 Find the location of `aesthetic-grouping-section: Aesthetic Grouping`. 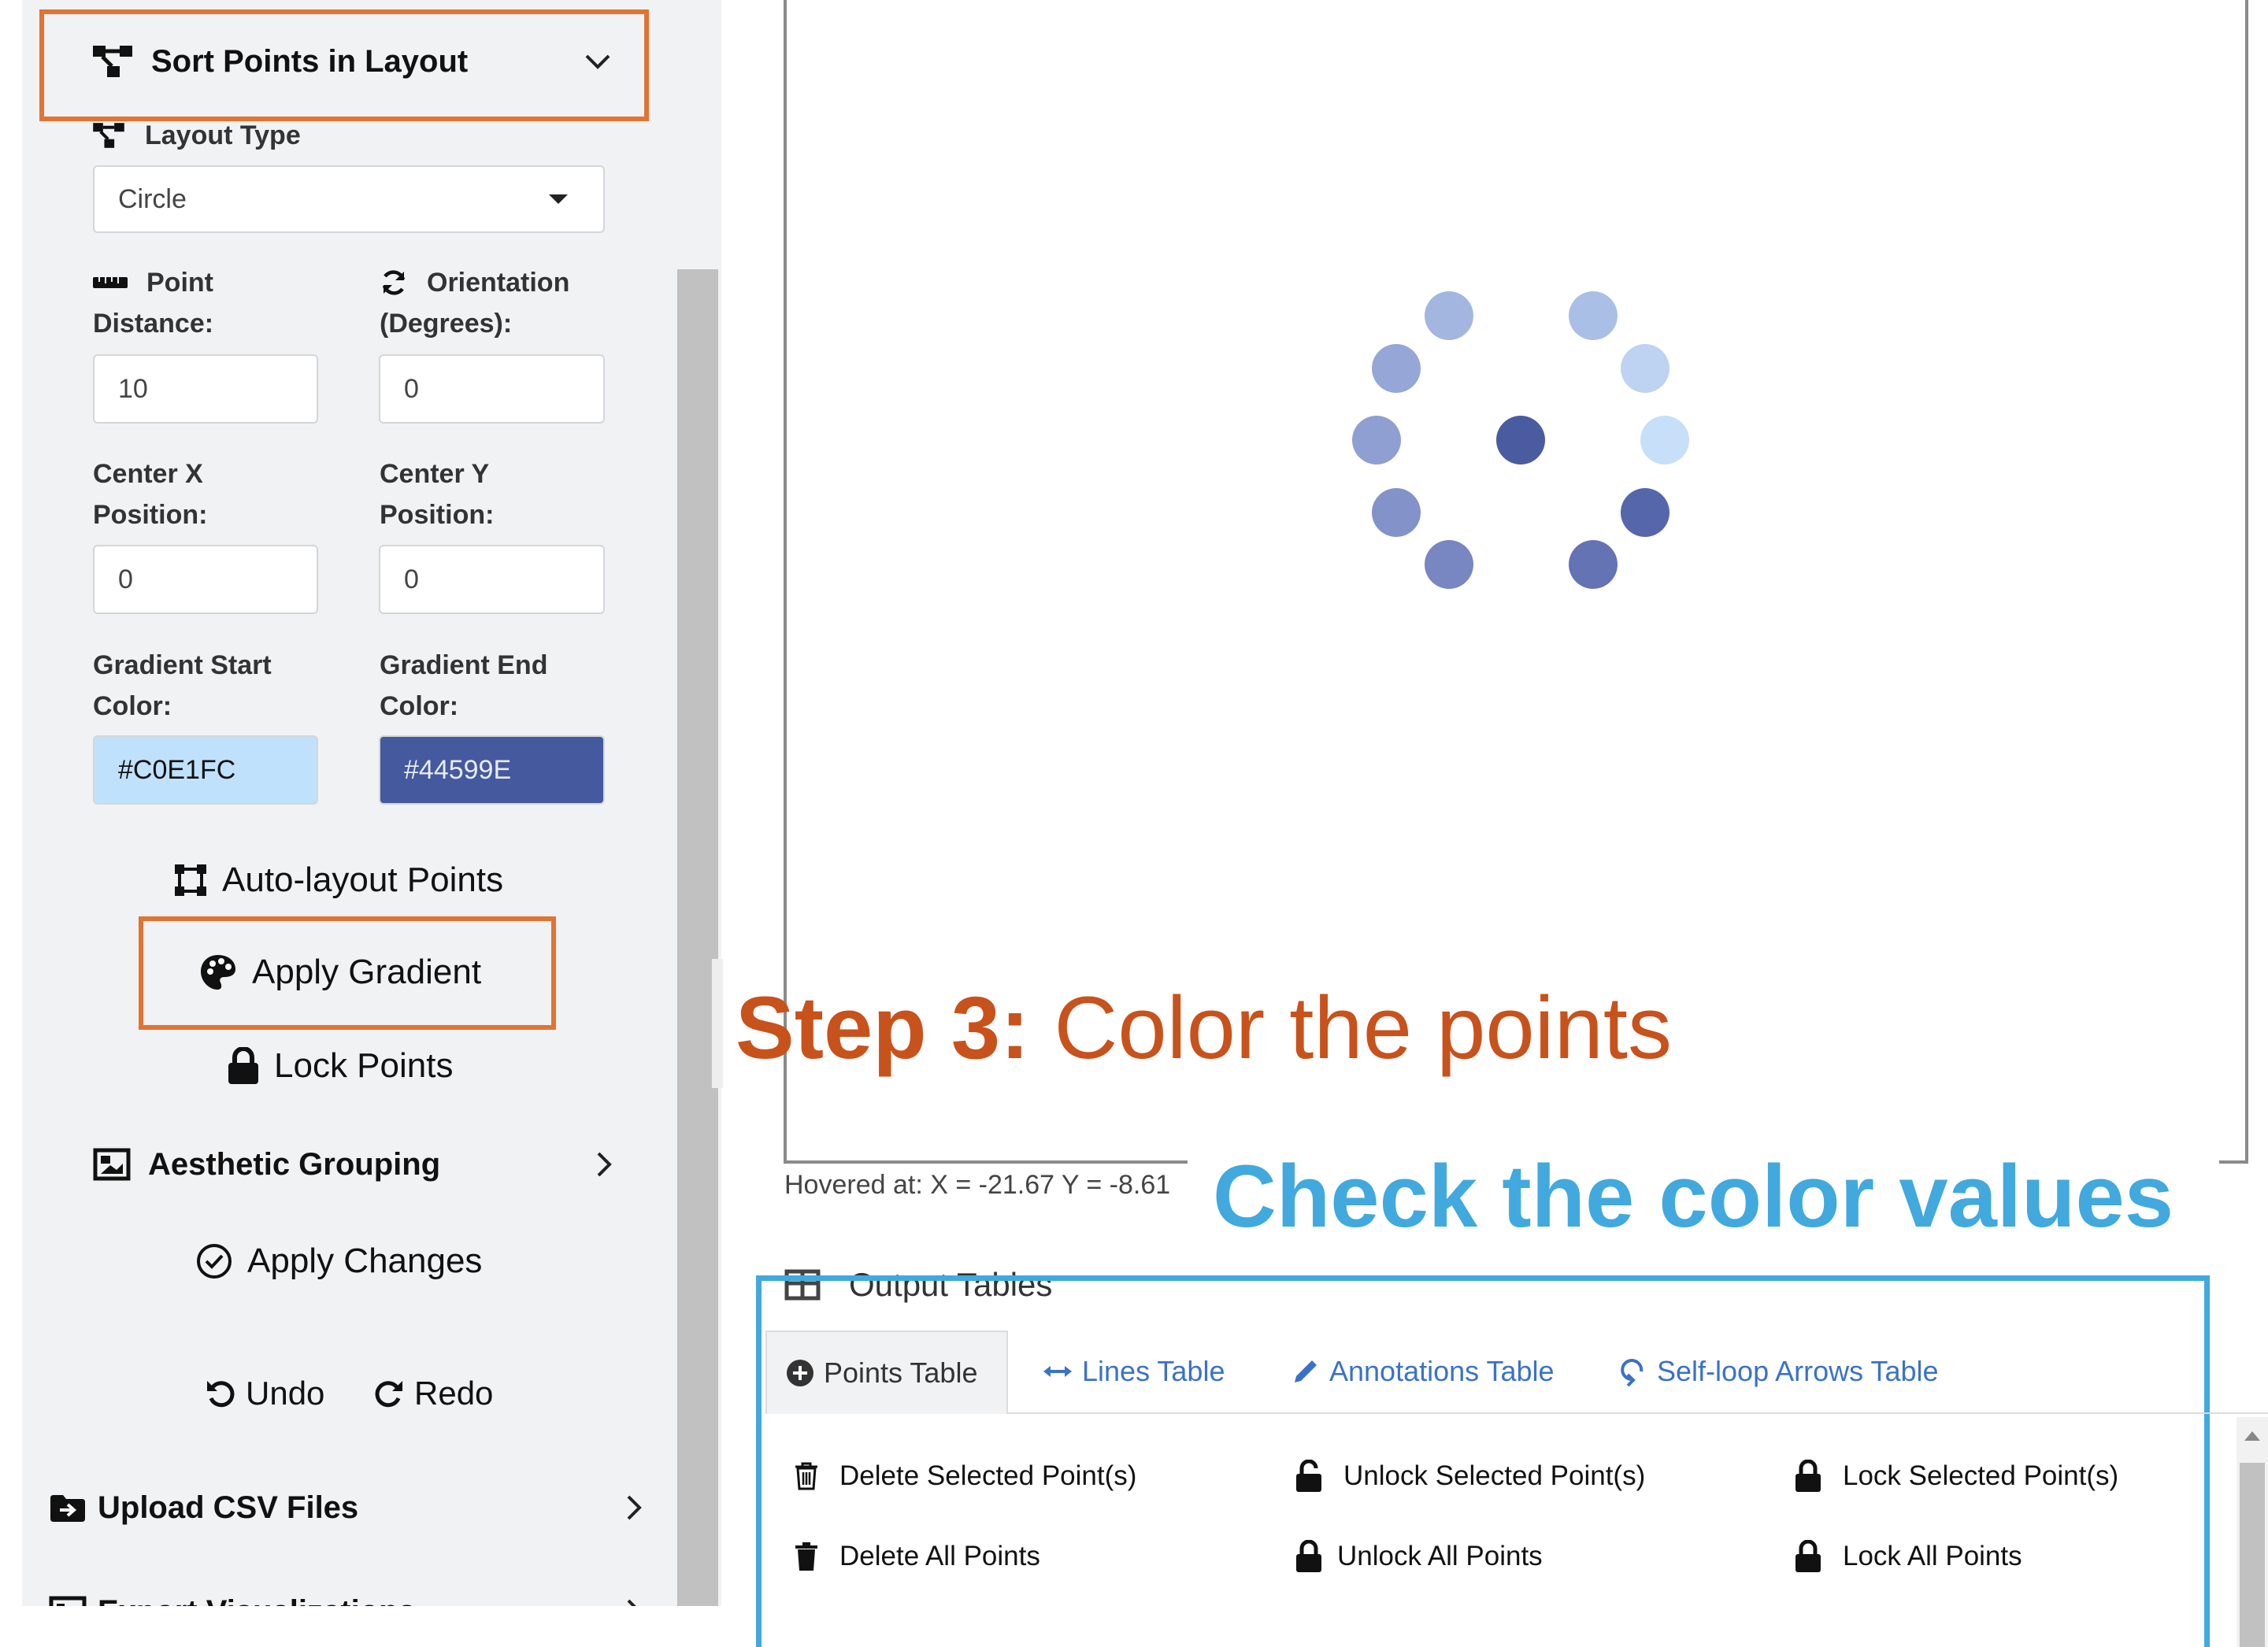

aesthetic-grouping-section: Aesthetic Grouping is located at coordinates (353, 1164).